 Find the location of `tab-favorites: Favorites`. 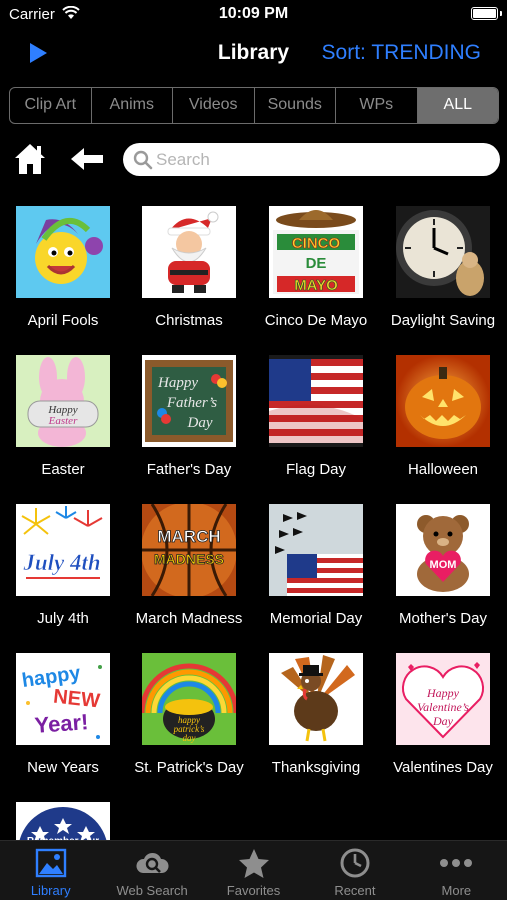

tab-favorites: Favorites is located at coordinates (253, 870).